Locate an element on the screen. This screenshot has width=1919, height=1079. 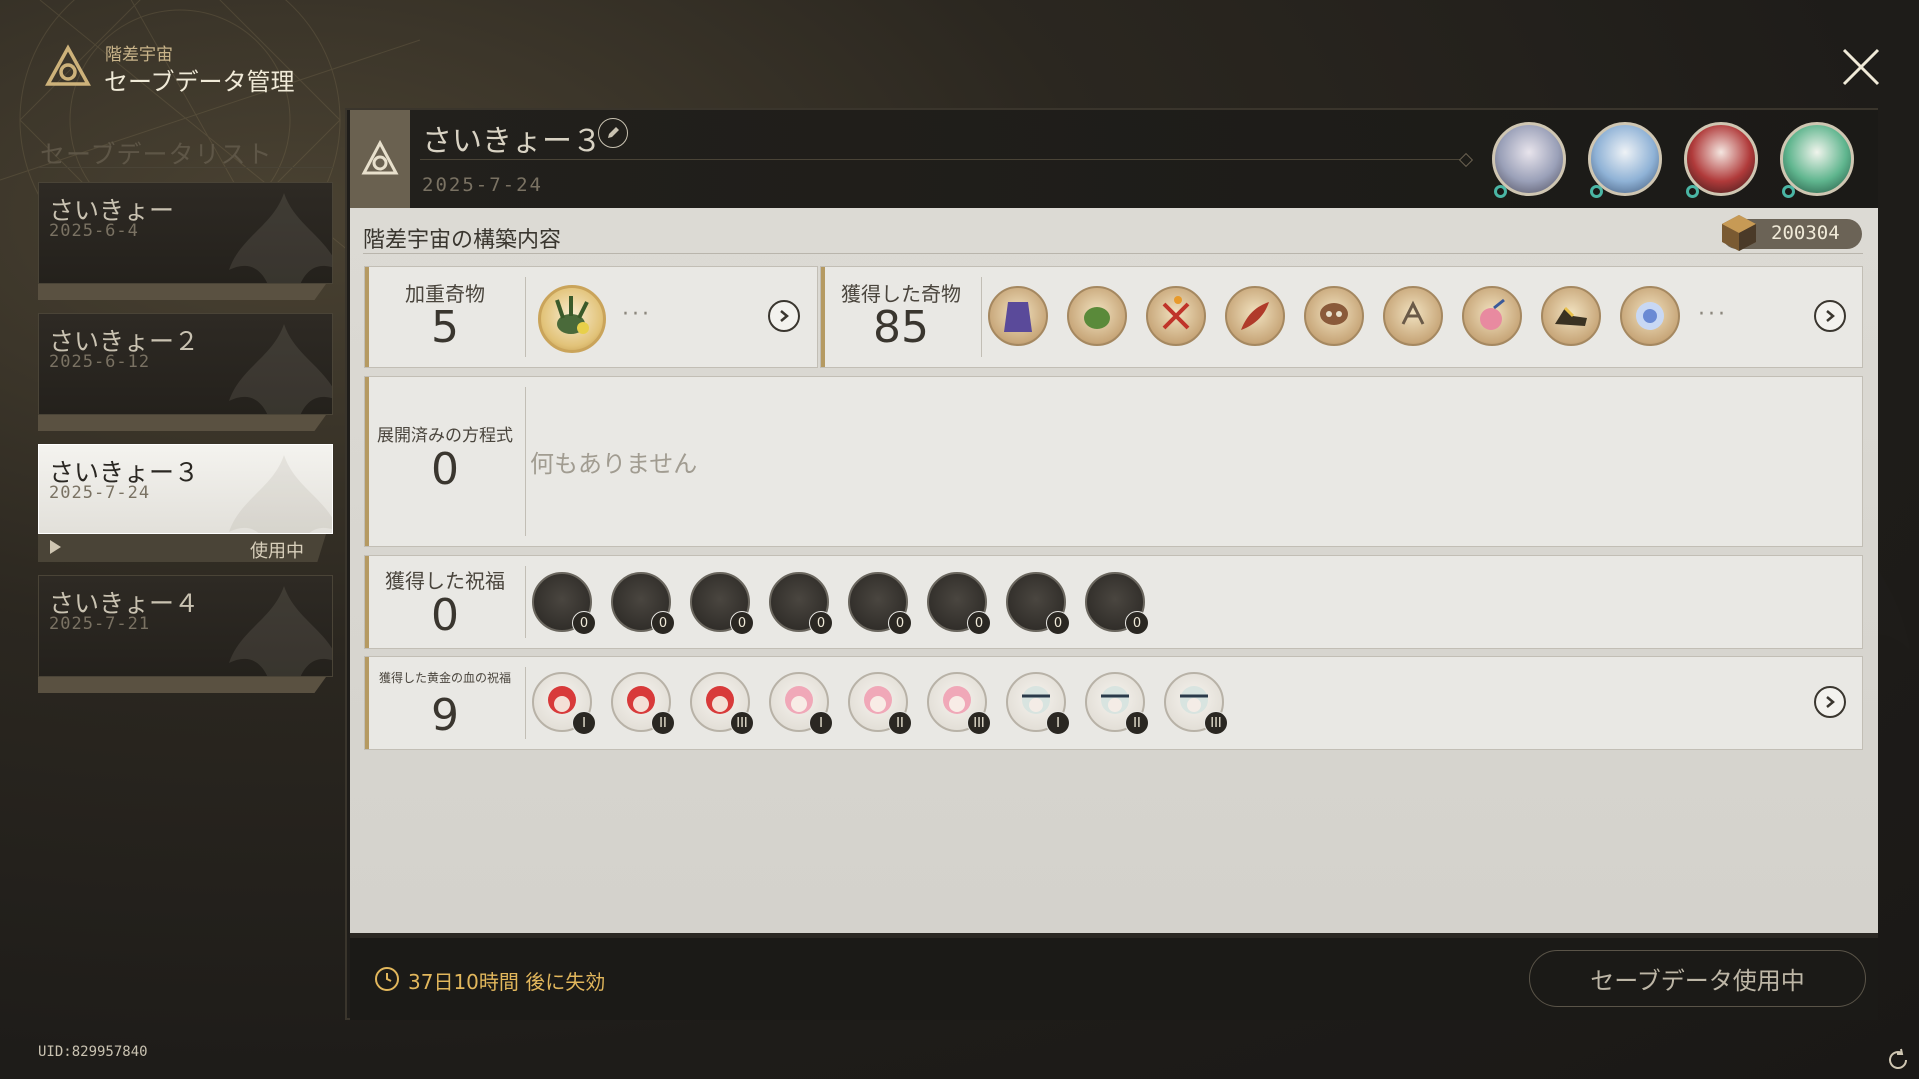
refresh-icon is located at coordinates (1898, 1060).